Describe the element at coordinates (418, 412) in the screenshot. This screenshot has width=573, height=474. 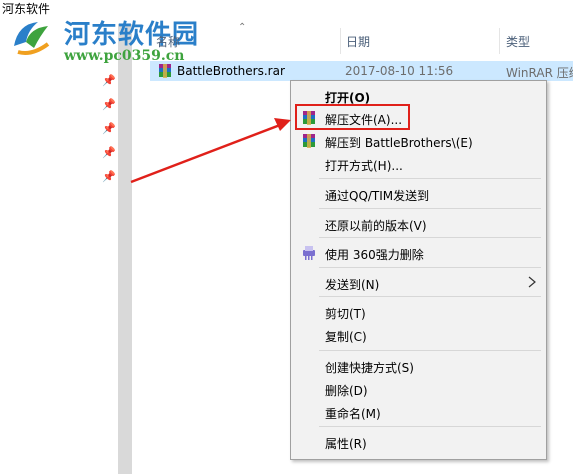
I see `menu-item-rename: 重命名(M)` at that location.